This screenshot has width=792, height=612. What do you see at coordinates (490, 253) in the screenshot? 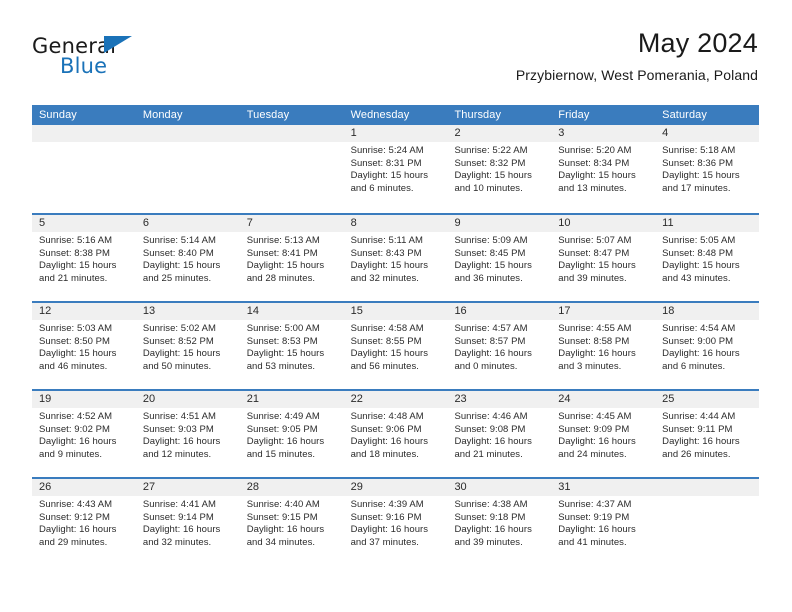
I see `day-info-line: Sunset: 8:45 PM` at bounding box center [490, 253].